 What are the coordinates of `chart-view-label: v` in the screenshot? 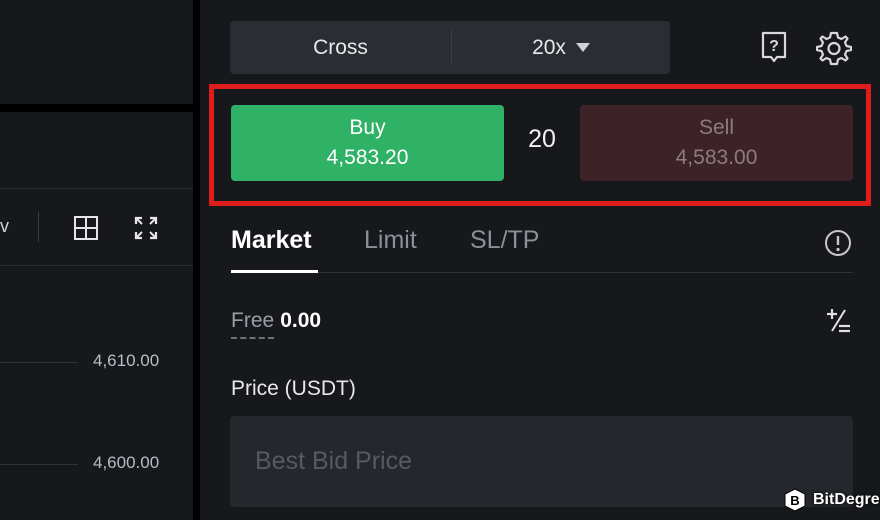 It's located at (4, 226).